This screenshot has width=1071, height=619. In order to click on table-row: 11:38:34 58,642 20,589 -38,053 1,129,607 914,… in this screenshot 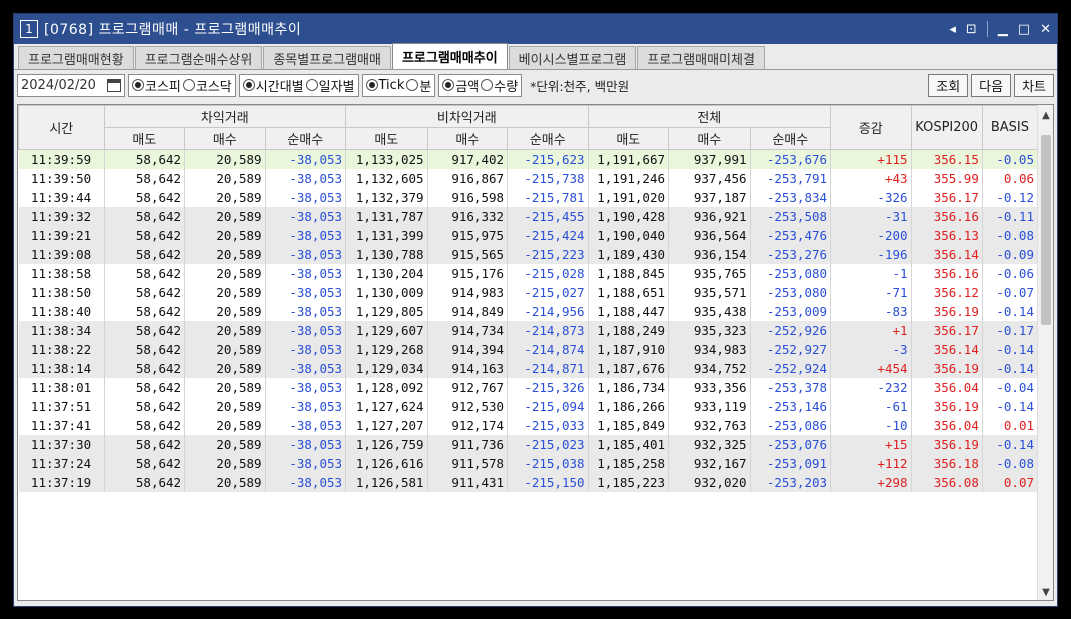, I will do `click(528, 330)`.